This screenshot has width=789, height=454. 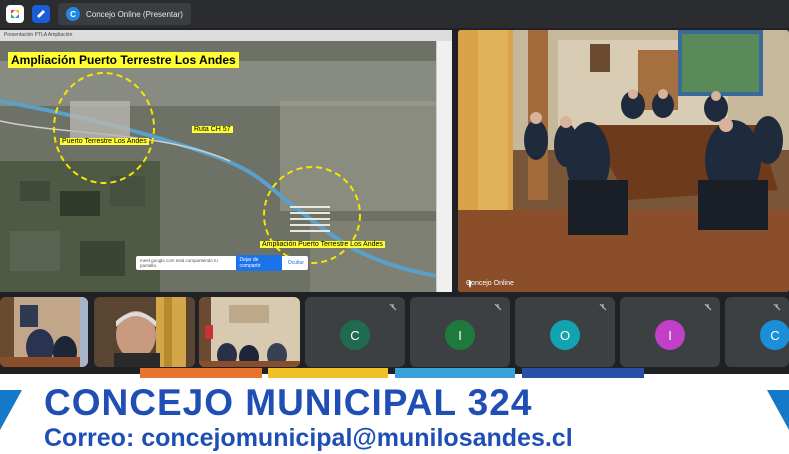 What do you see at coordinates (490, 284) in the screenshot?
I see `camera-name-label: Concejo Online` at bounding box center [490, 284].